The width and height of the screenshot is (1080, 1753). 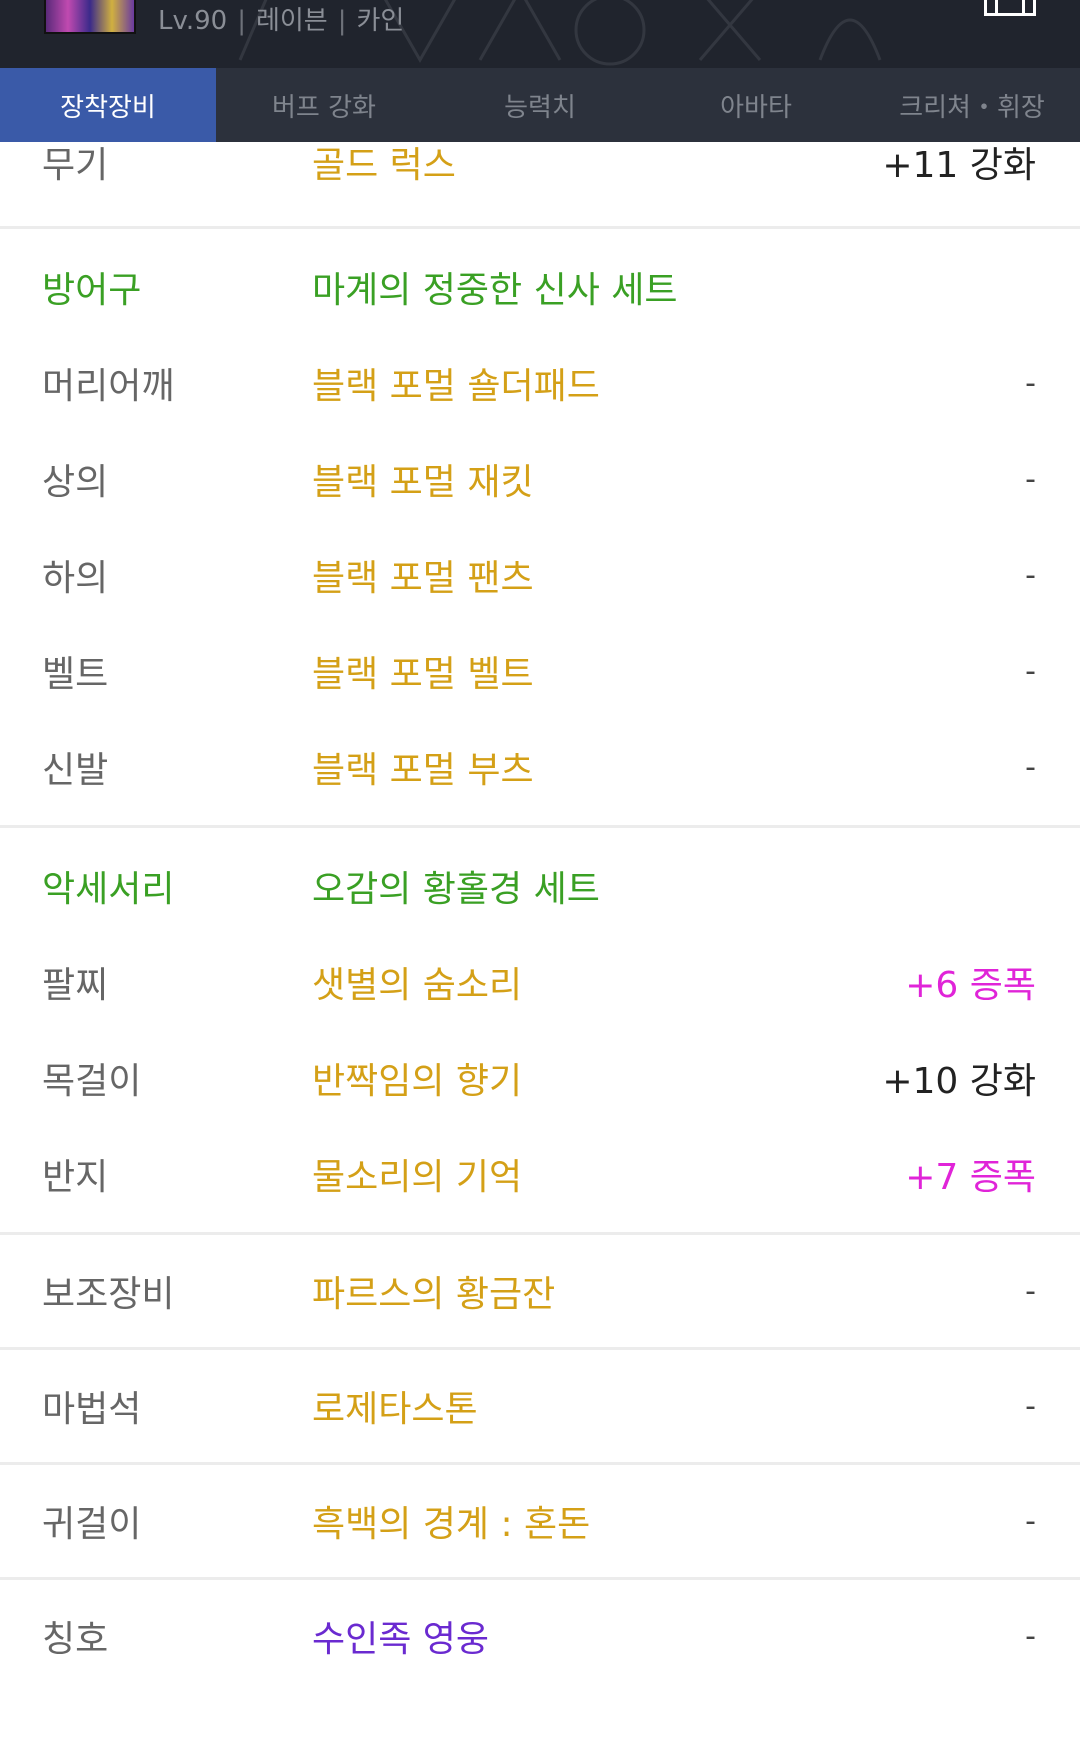 I want to click on item-name: 파르스의 황금잔, so click(x=434, y=1294).